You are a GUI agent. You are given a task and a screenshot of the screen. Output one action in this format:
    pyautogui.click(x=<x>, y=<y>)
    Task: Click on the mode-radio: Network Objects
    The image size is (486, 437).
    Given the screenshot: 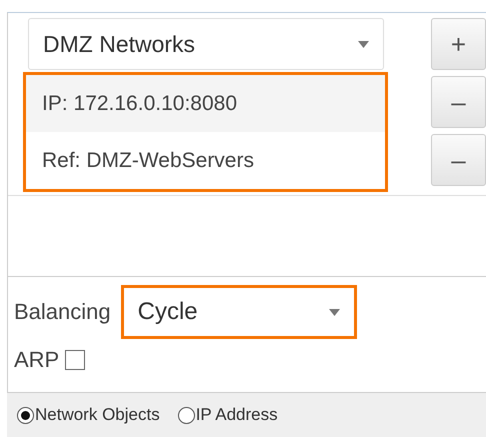 What is the action you would take?
    pyautogui.click(x=88, y=415)
    